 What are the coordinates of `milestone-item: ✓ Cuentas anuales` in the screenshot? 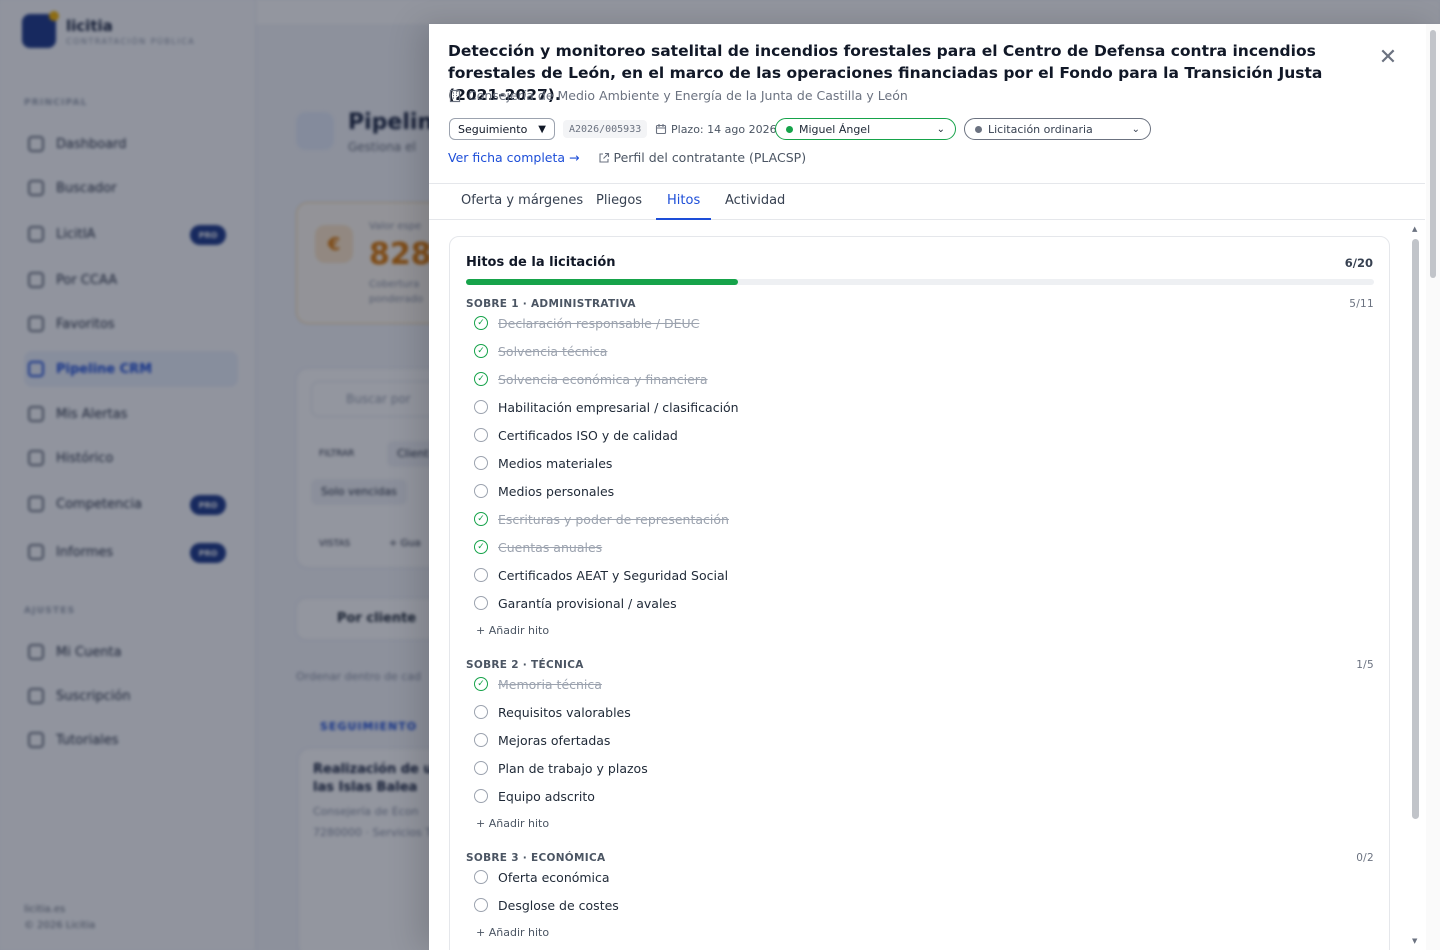 It's located at (538, 547).